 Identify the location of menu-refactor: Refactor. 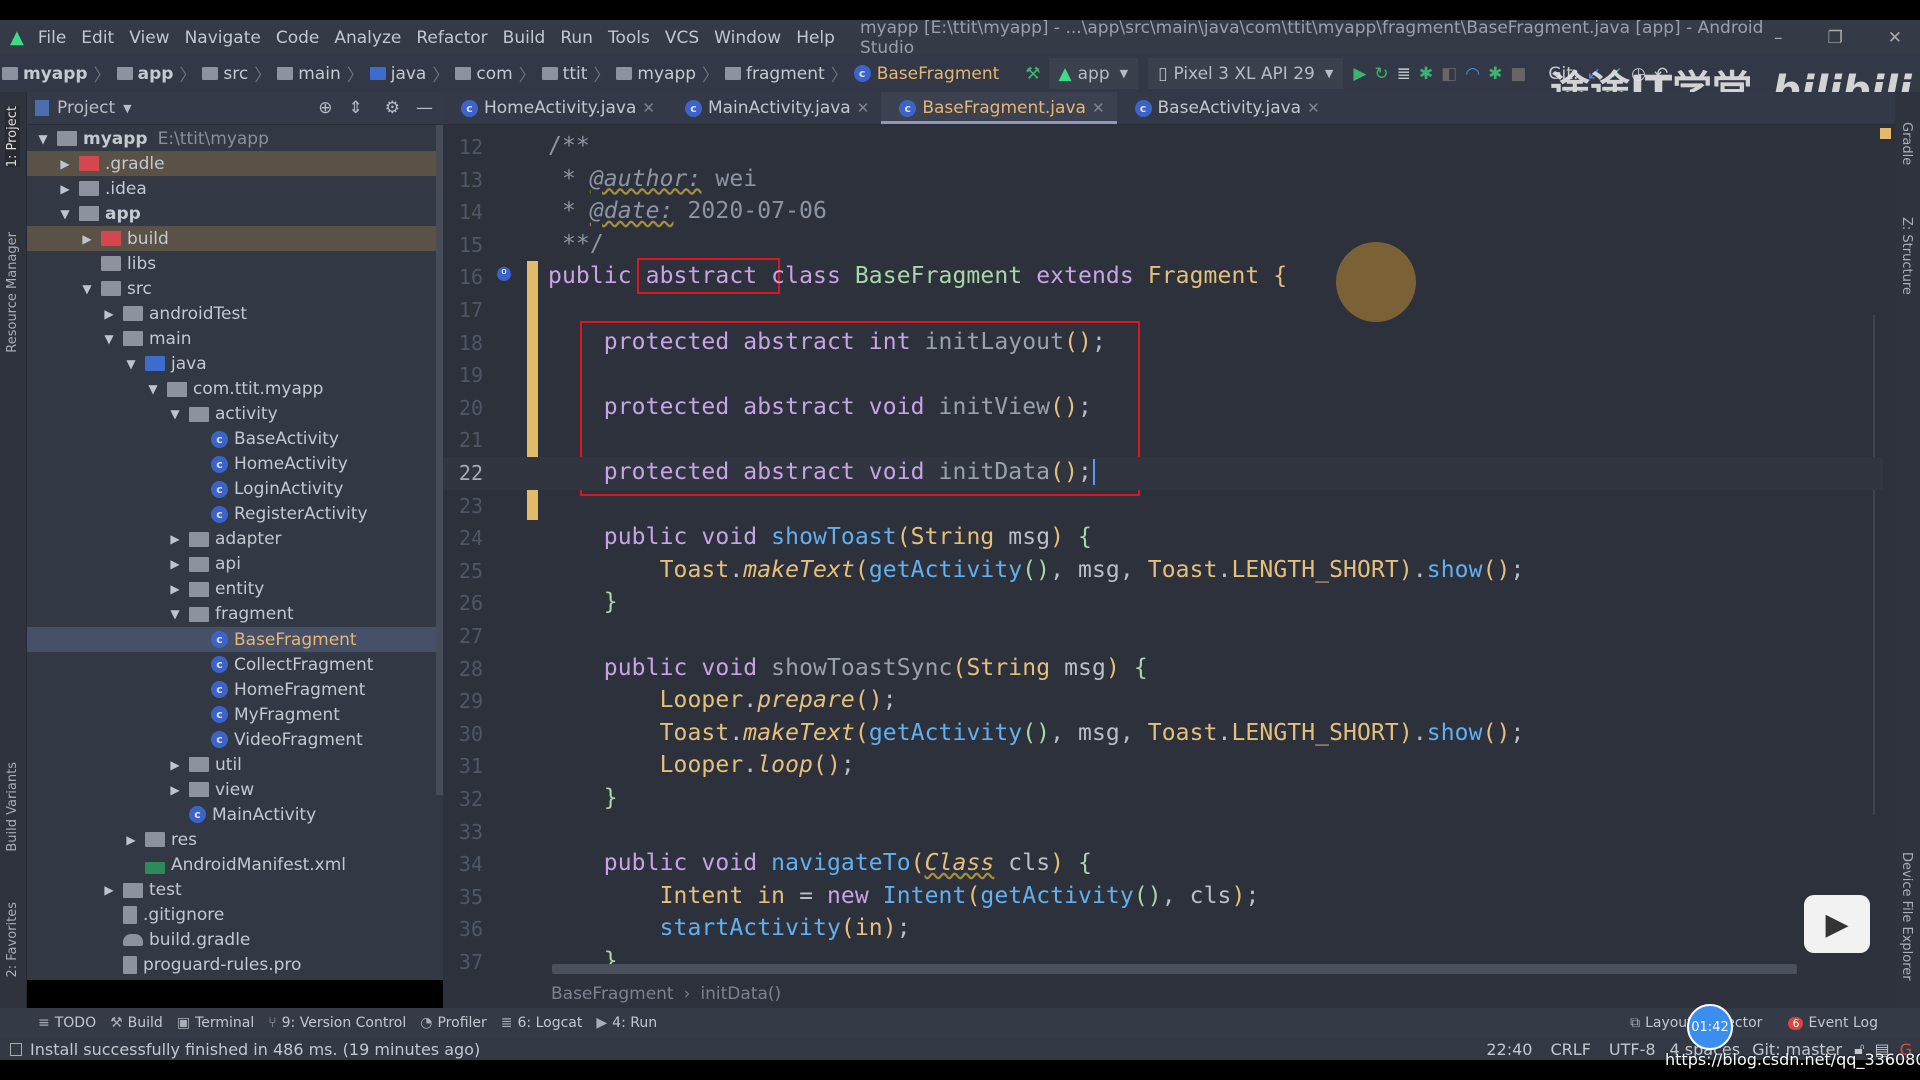
(451, 38).